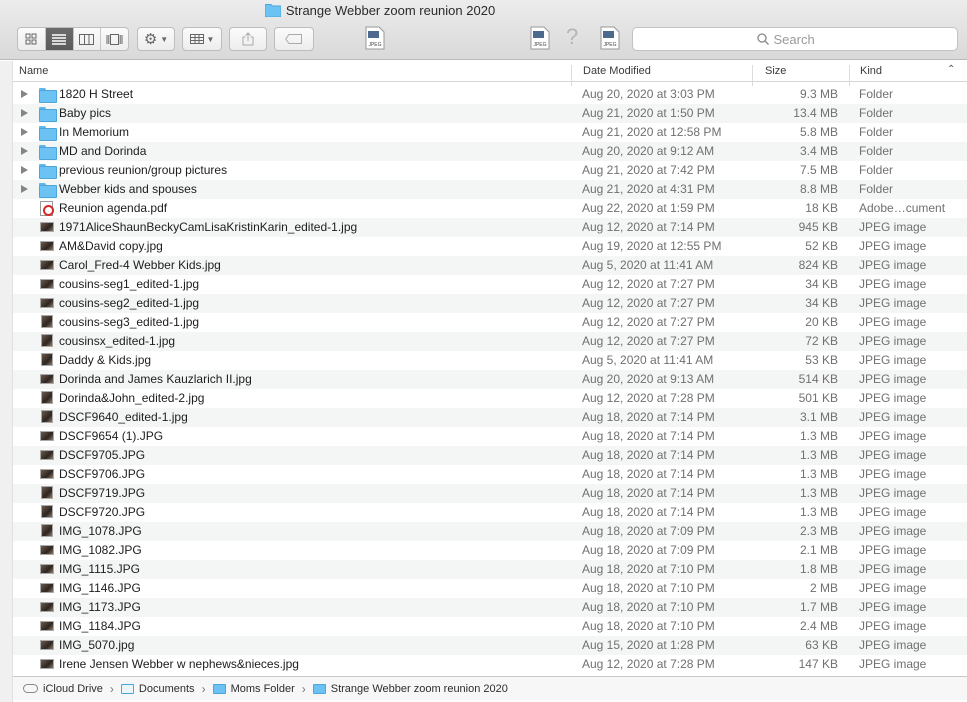 This screenshot has height=702, width=967. What do you see at coordinates (572, 37) in the screenshot?
I see `help-icon: ?` at bounding box center [572, 37].